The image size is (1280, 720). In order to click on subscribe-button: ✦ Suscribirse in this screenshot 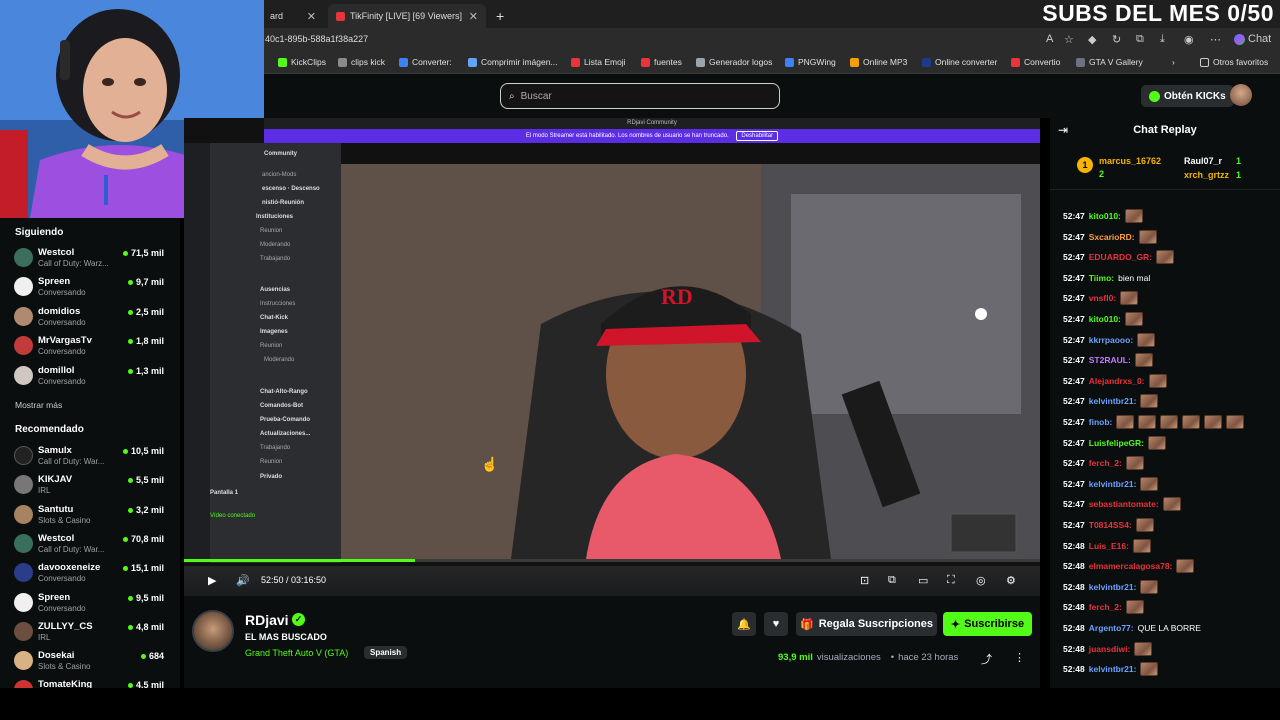, I will do `click(987, 624)`.